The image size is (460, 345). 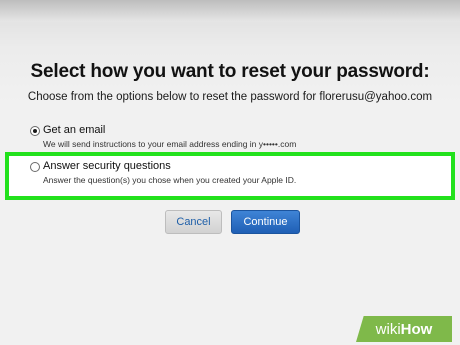 I want to click on option-security-label: Answer security questions, so click(x=107, y=166).